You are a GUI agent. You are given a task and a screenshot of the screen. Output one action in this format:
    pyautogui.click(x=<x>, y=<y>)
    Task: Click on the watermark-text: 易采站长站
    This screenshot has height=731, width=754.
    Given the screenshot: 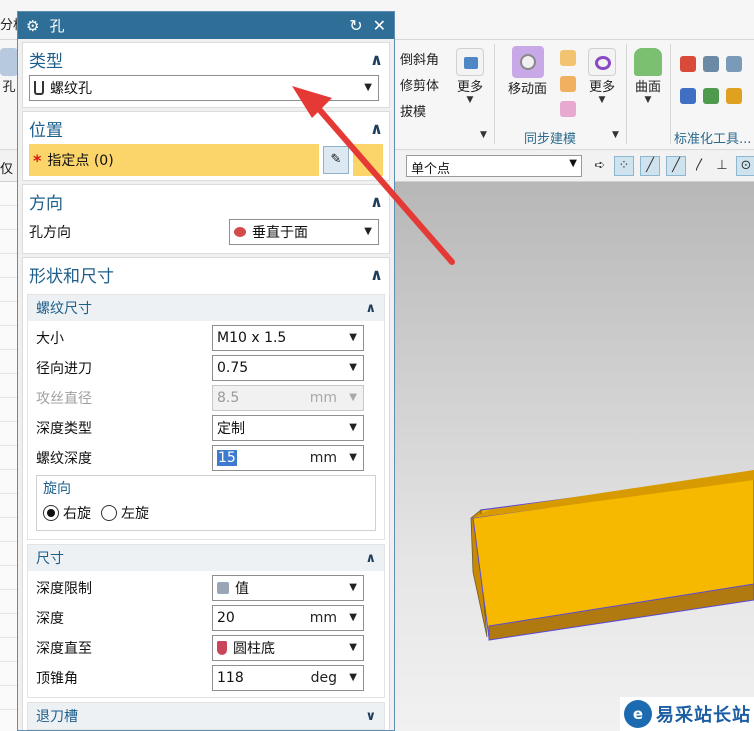 What is the action you would take?
    pyautogui.click(x=703, y=715)
    